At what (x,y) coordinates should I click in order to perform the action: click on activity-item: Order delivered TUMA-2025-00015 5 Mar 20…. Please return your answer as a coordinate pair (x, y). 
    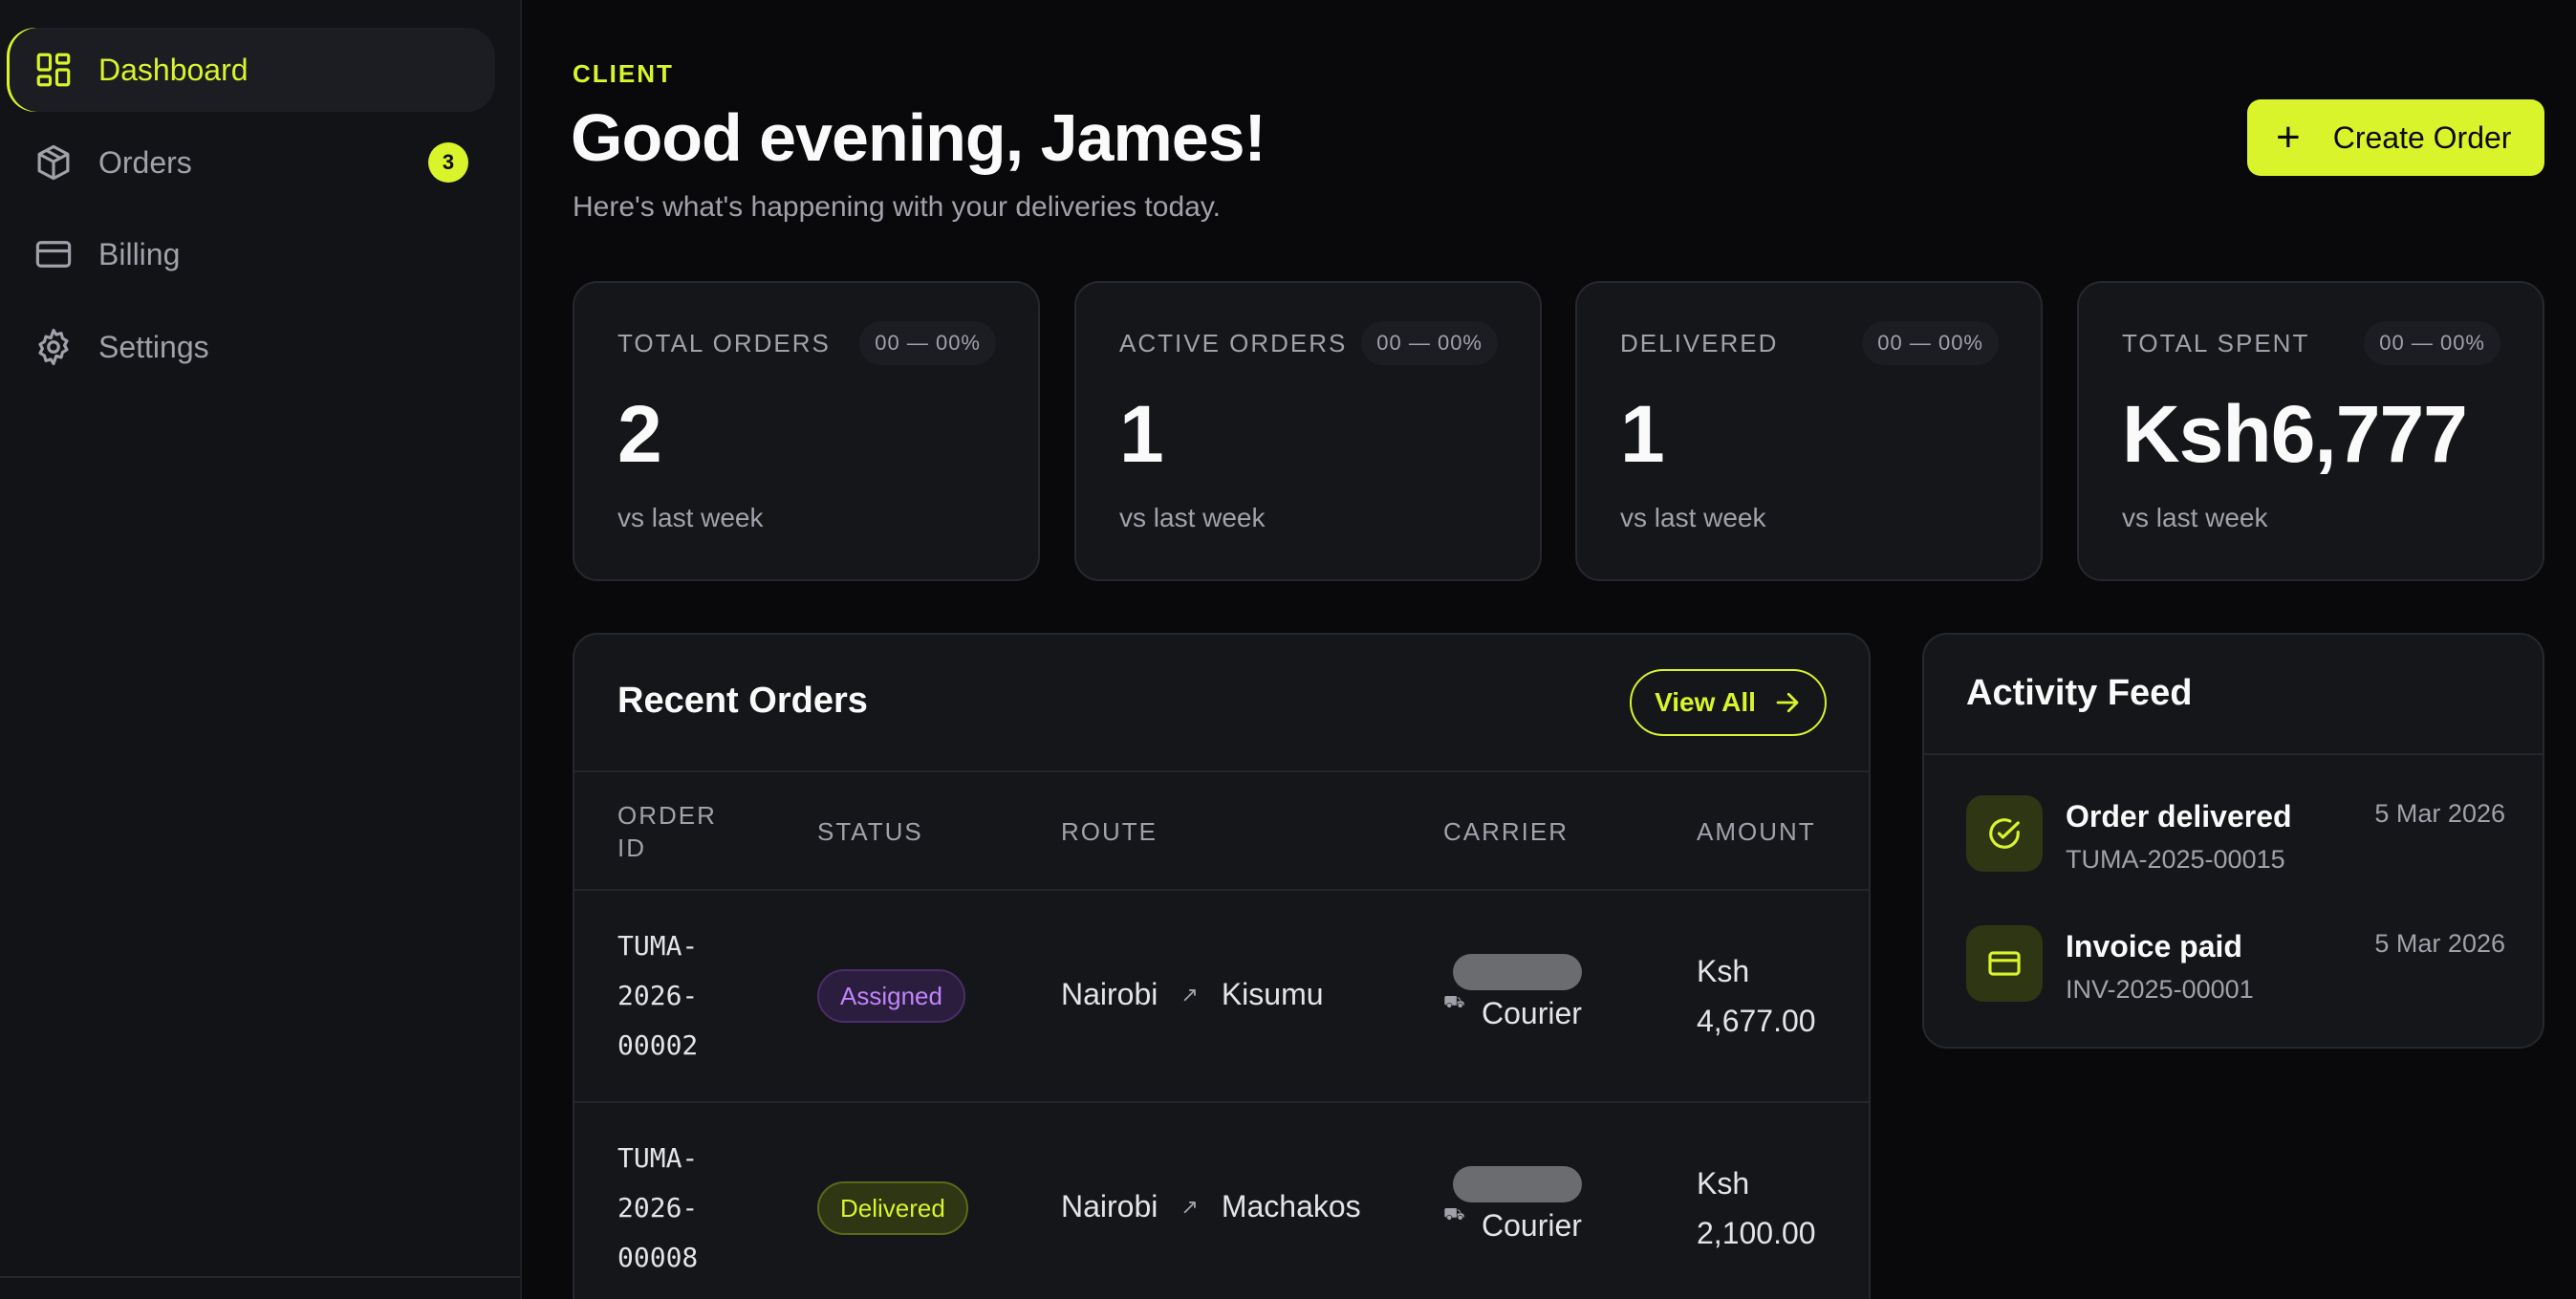
    Looking at the image, I should click on (2235, 838).